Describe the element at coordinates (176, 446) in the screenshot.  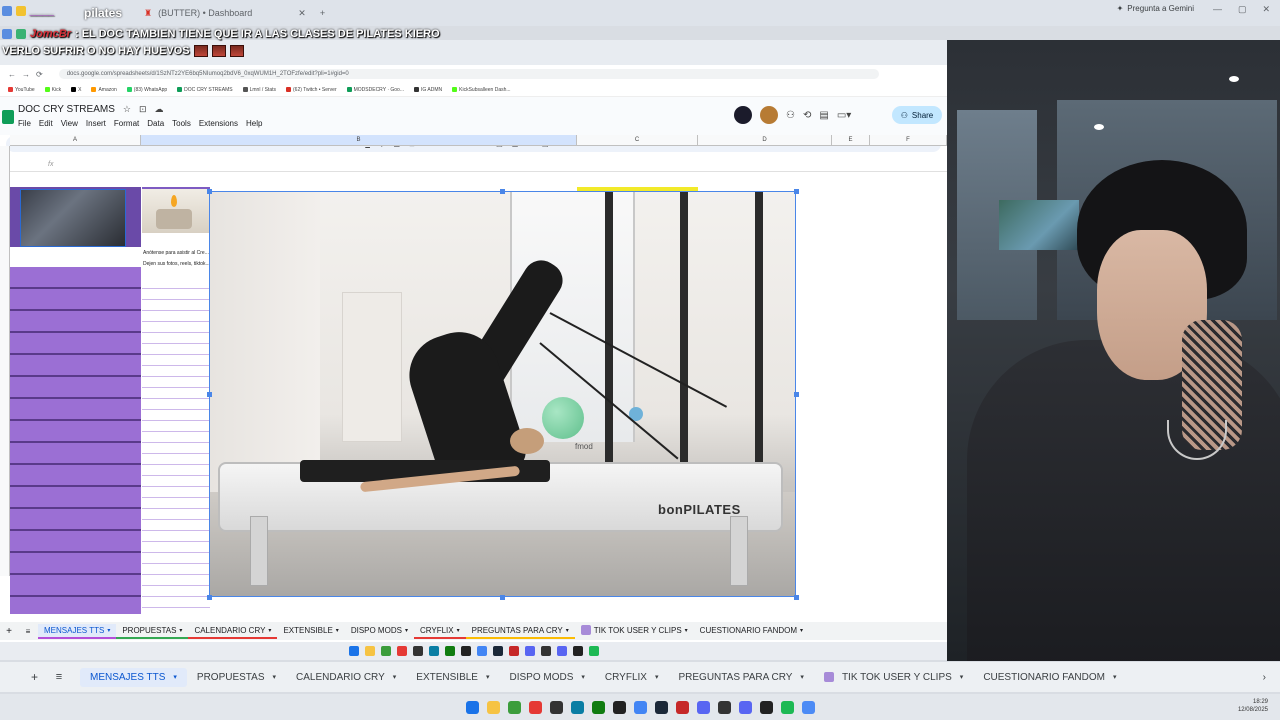
I see `cells-column-b` at that location.